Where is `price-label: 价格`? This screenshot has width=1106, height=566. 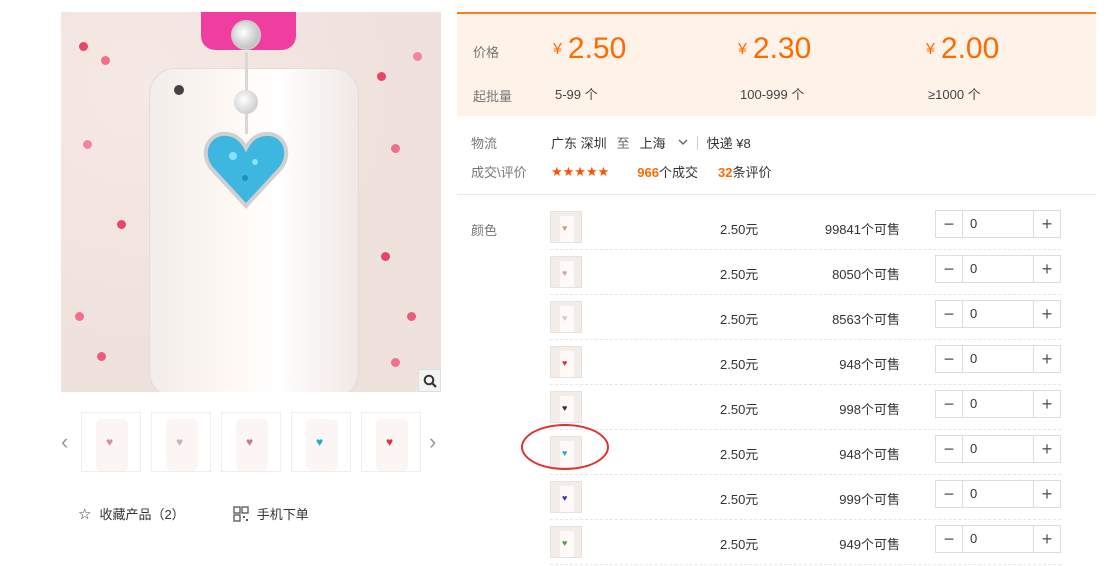 price-label: 价格 is located at coordinates (486, 52).